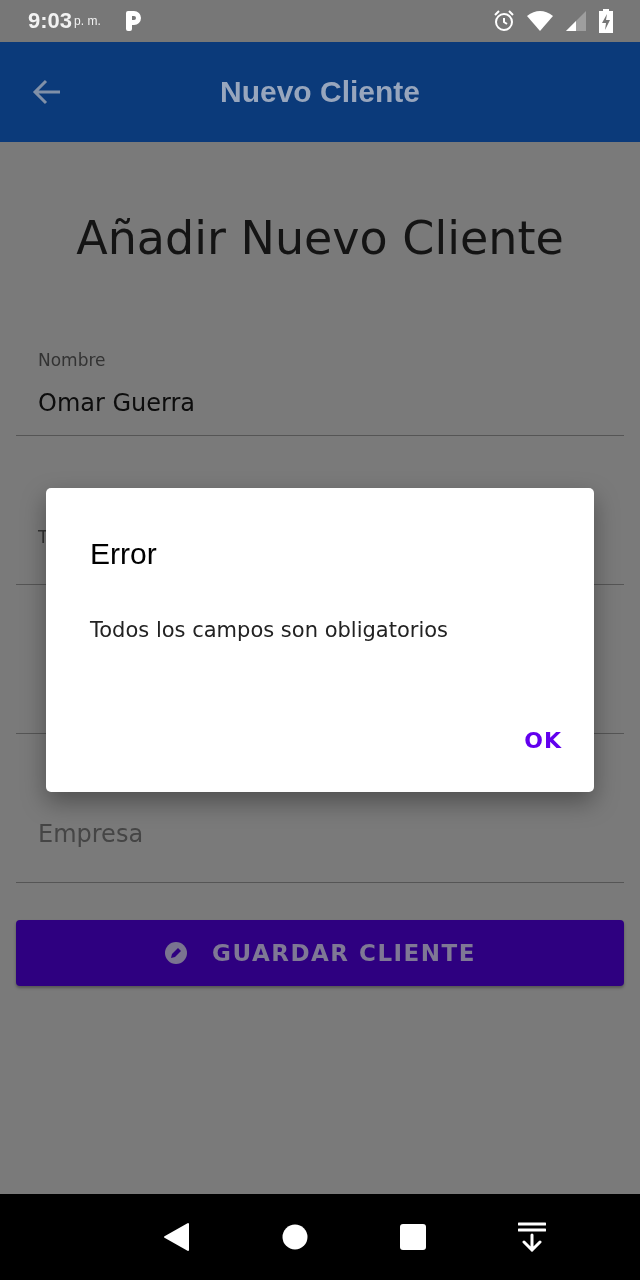 The image size is (640, 1280). Describe the element at coordinates (123, 554) in the screenshot. I see `dialog-title: Error` at that location.